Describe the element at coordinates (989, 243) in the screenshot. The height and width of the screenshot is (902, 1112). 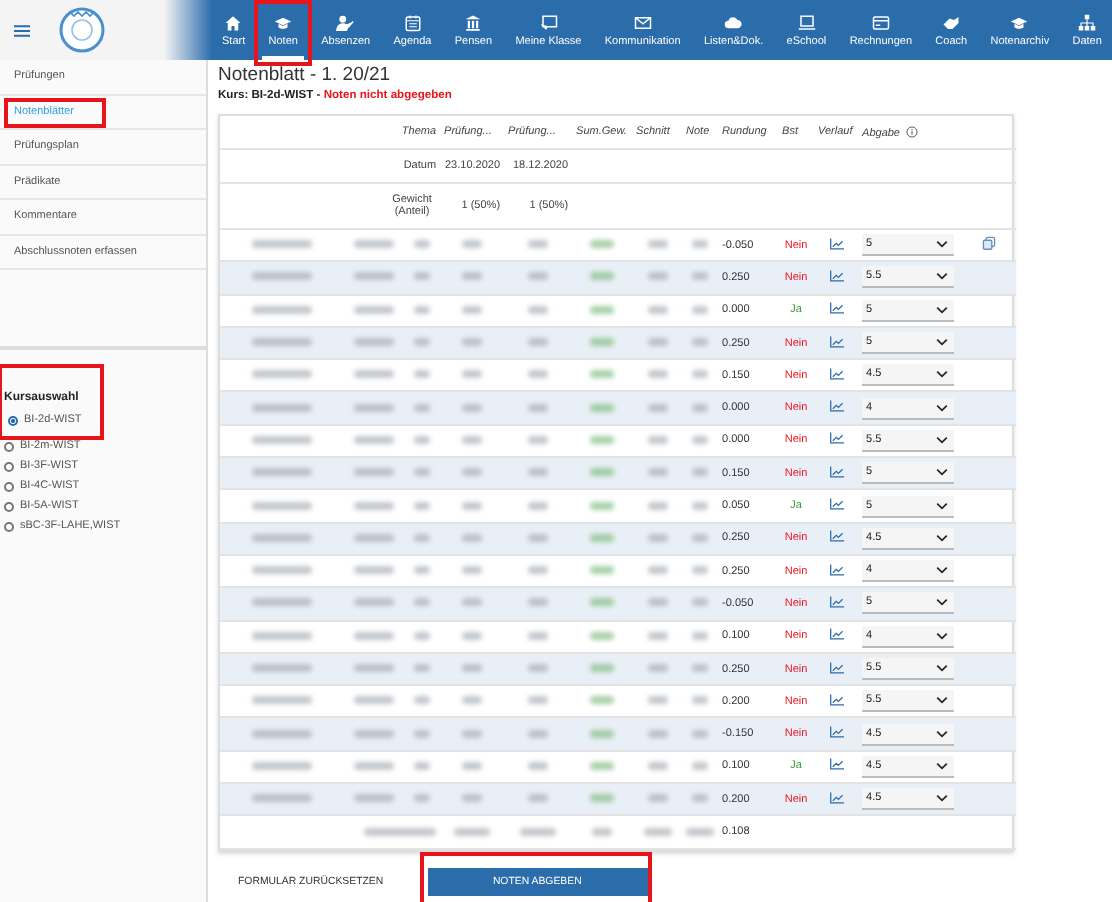
I see `copy-icon` at that location.